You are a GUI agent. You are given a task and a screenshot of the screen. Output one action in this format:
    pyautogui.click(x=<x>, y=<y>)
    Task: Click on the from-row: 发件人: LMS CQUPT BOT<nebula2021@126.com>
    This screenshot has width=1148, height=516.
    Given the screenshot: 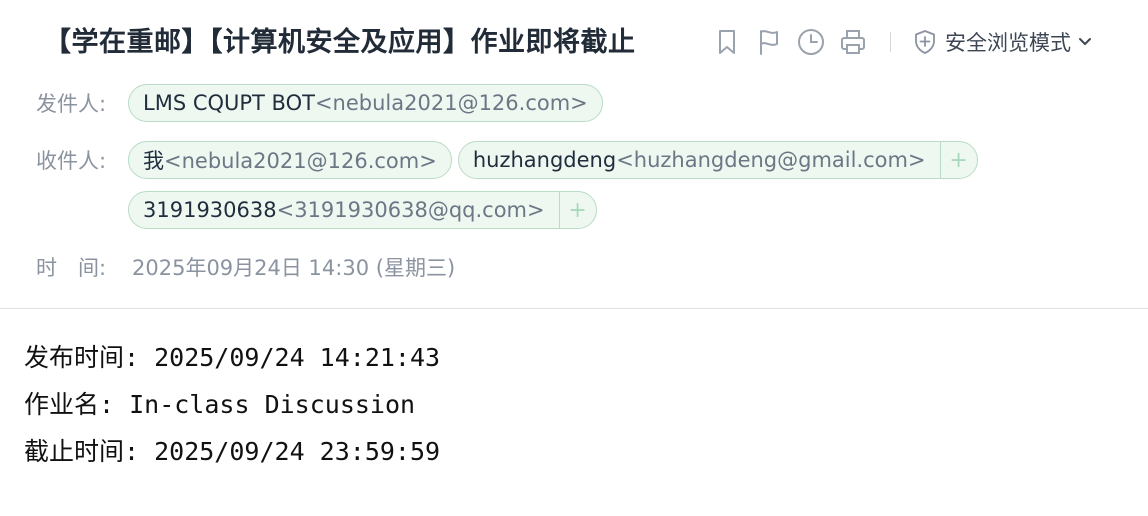 What is the action you would take?
    pyautogui.click(x=322, y=103)
    